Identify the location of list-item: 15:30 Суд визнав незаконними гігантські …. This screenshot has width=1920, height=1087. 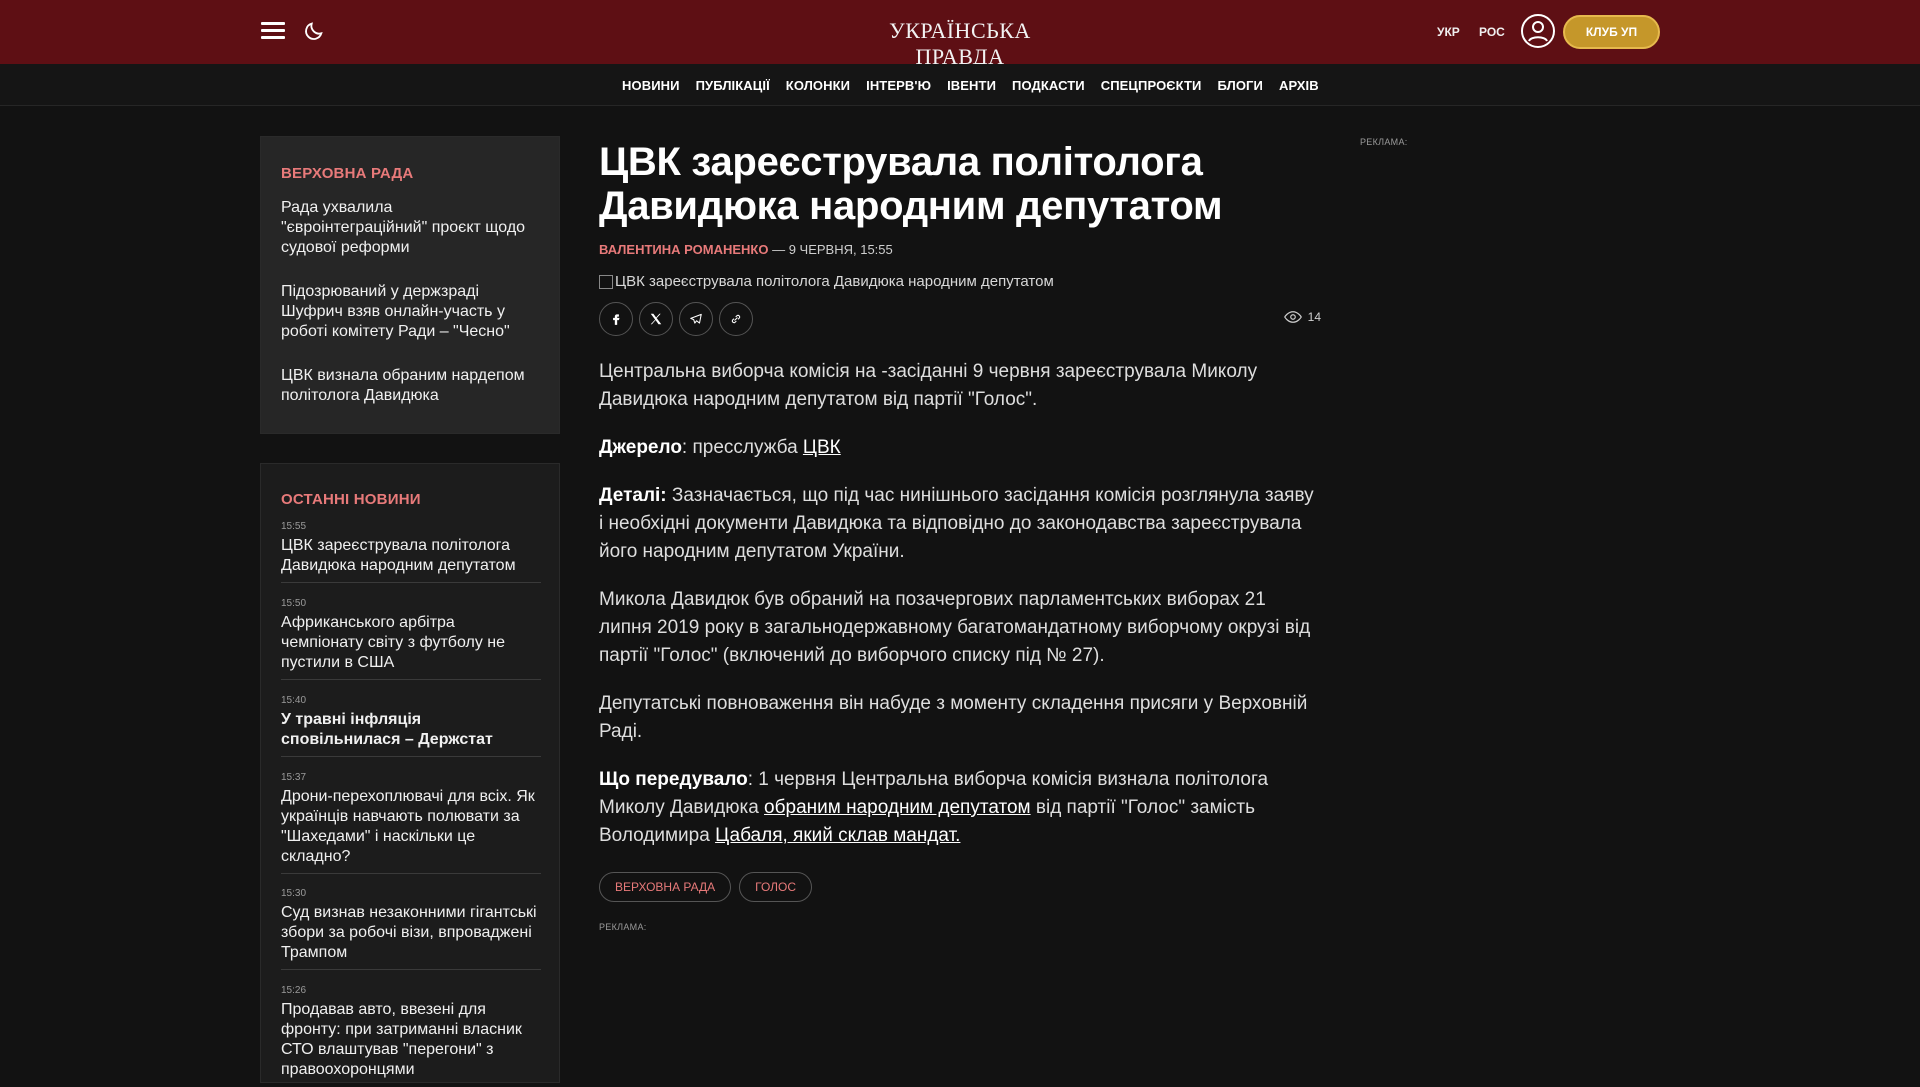
(411, 929).